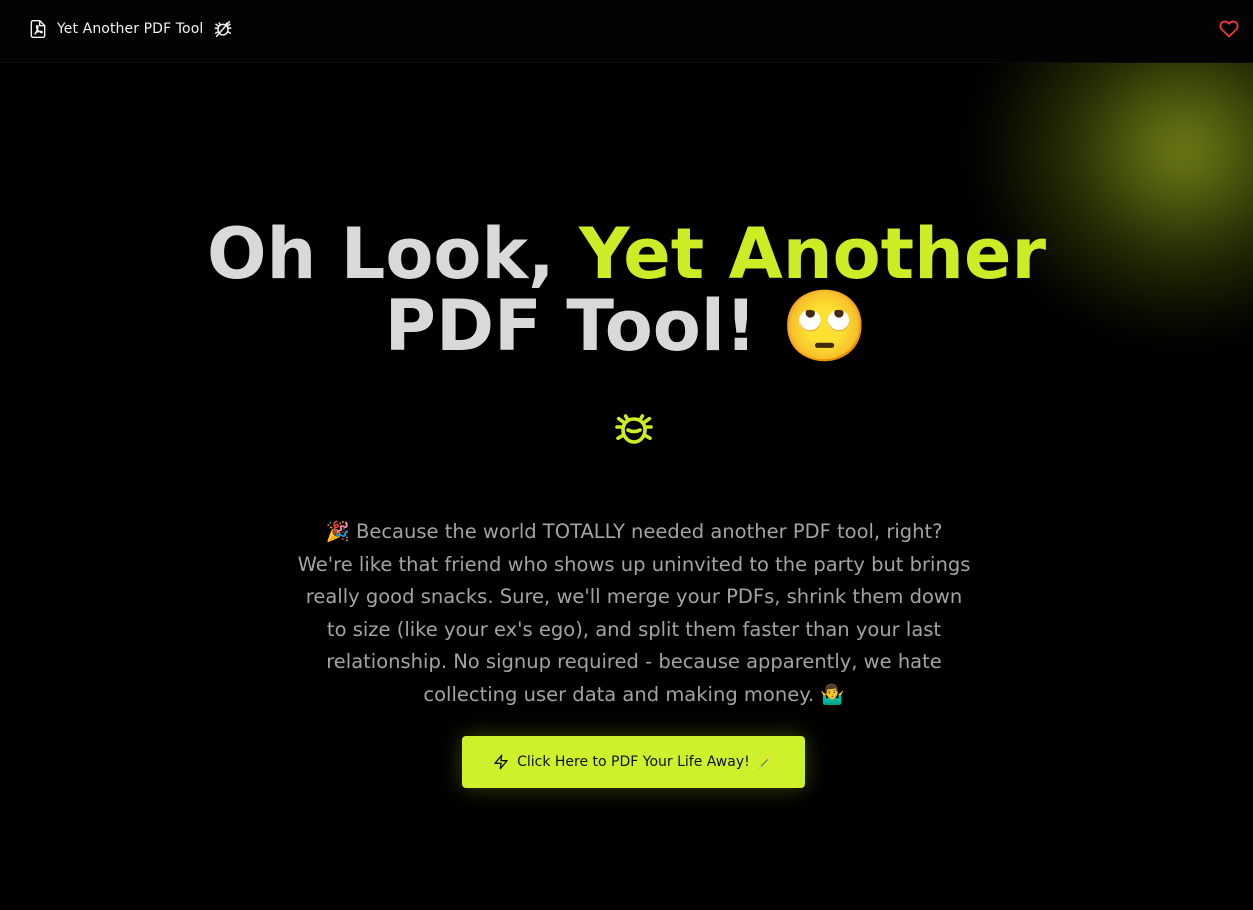 The height and width of the screenshot is (910, 1253). What do you see at coordinates (825, 326) in the screenshot?
I see `hero-title-emoji: 🙄` at bounding box center [825, 326].